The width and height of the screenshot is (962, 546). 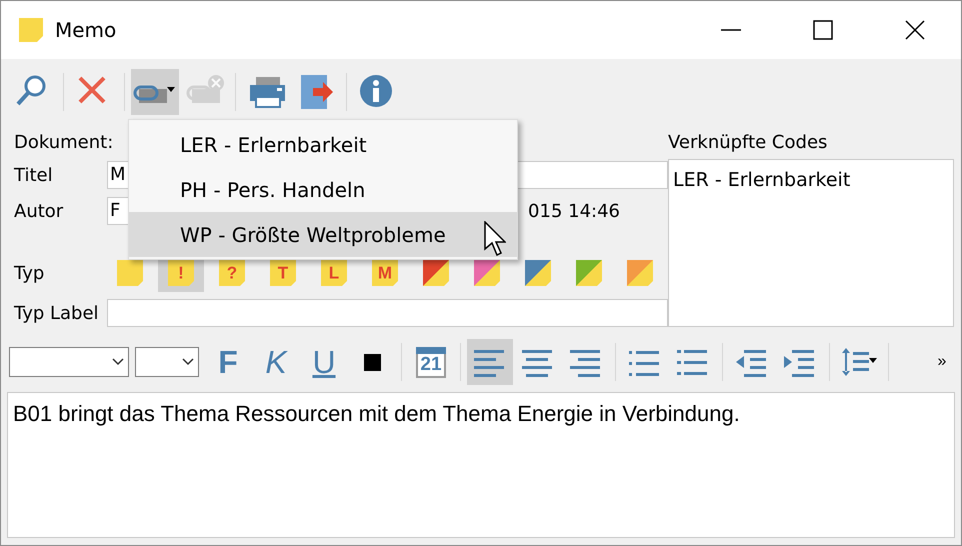 I want to click on type-option: ?, so click(x=232, y=273).